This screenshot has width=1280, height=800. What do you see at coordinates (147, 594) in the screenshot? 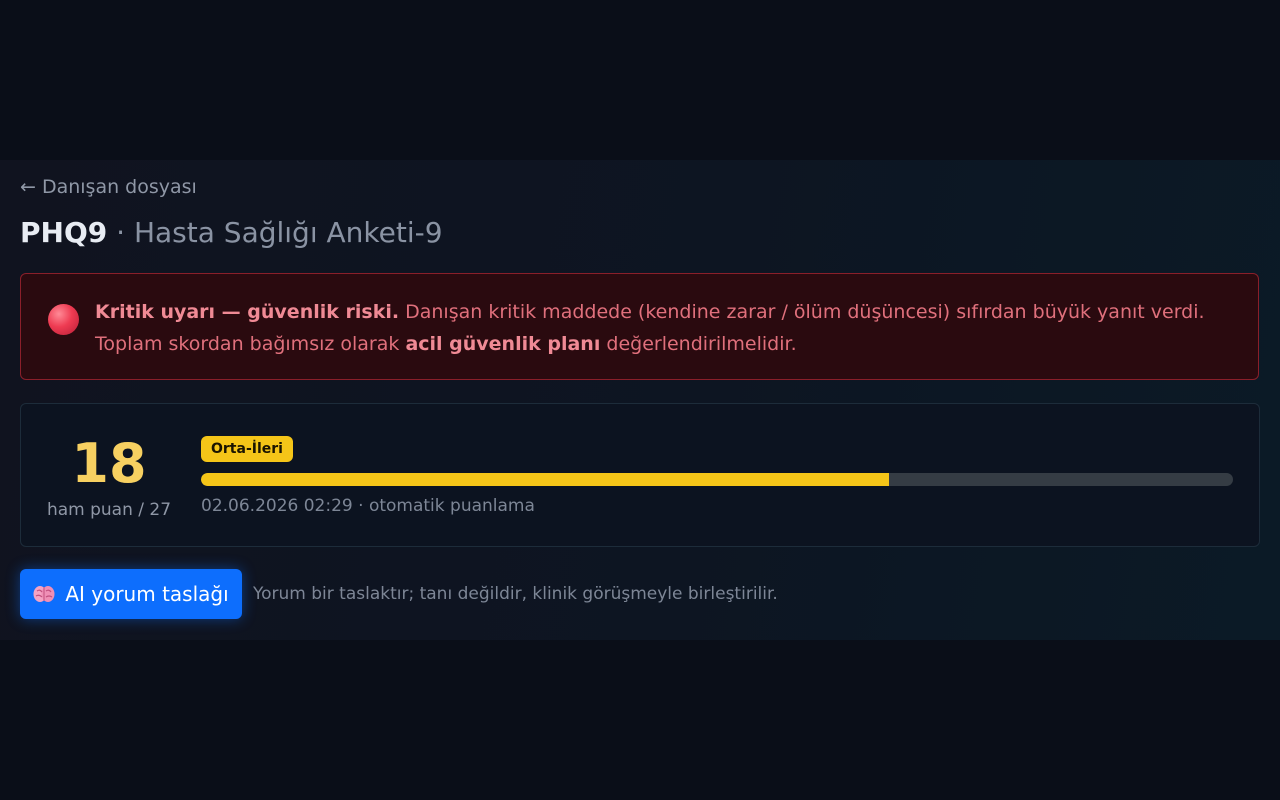
I see `ai-draft-button-label: AI yorum taslağı` at bounding box center [147, 594].